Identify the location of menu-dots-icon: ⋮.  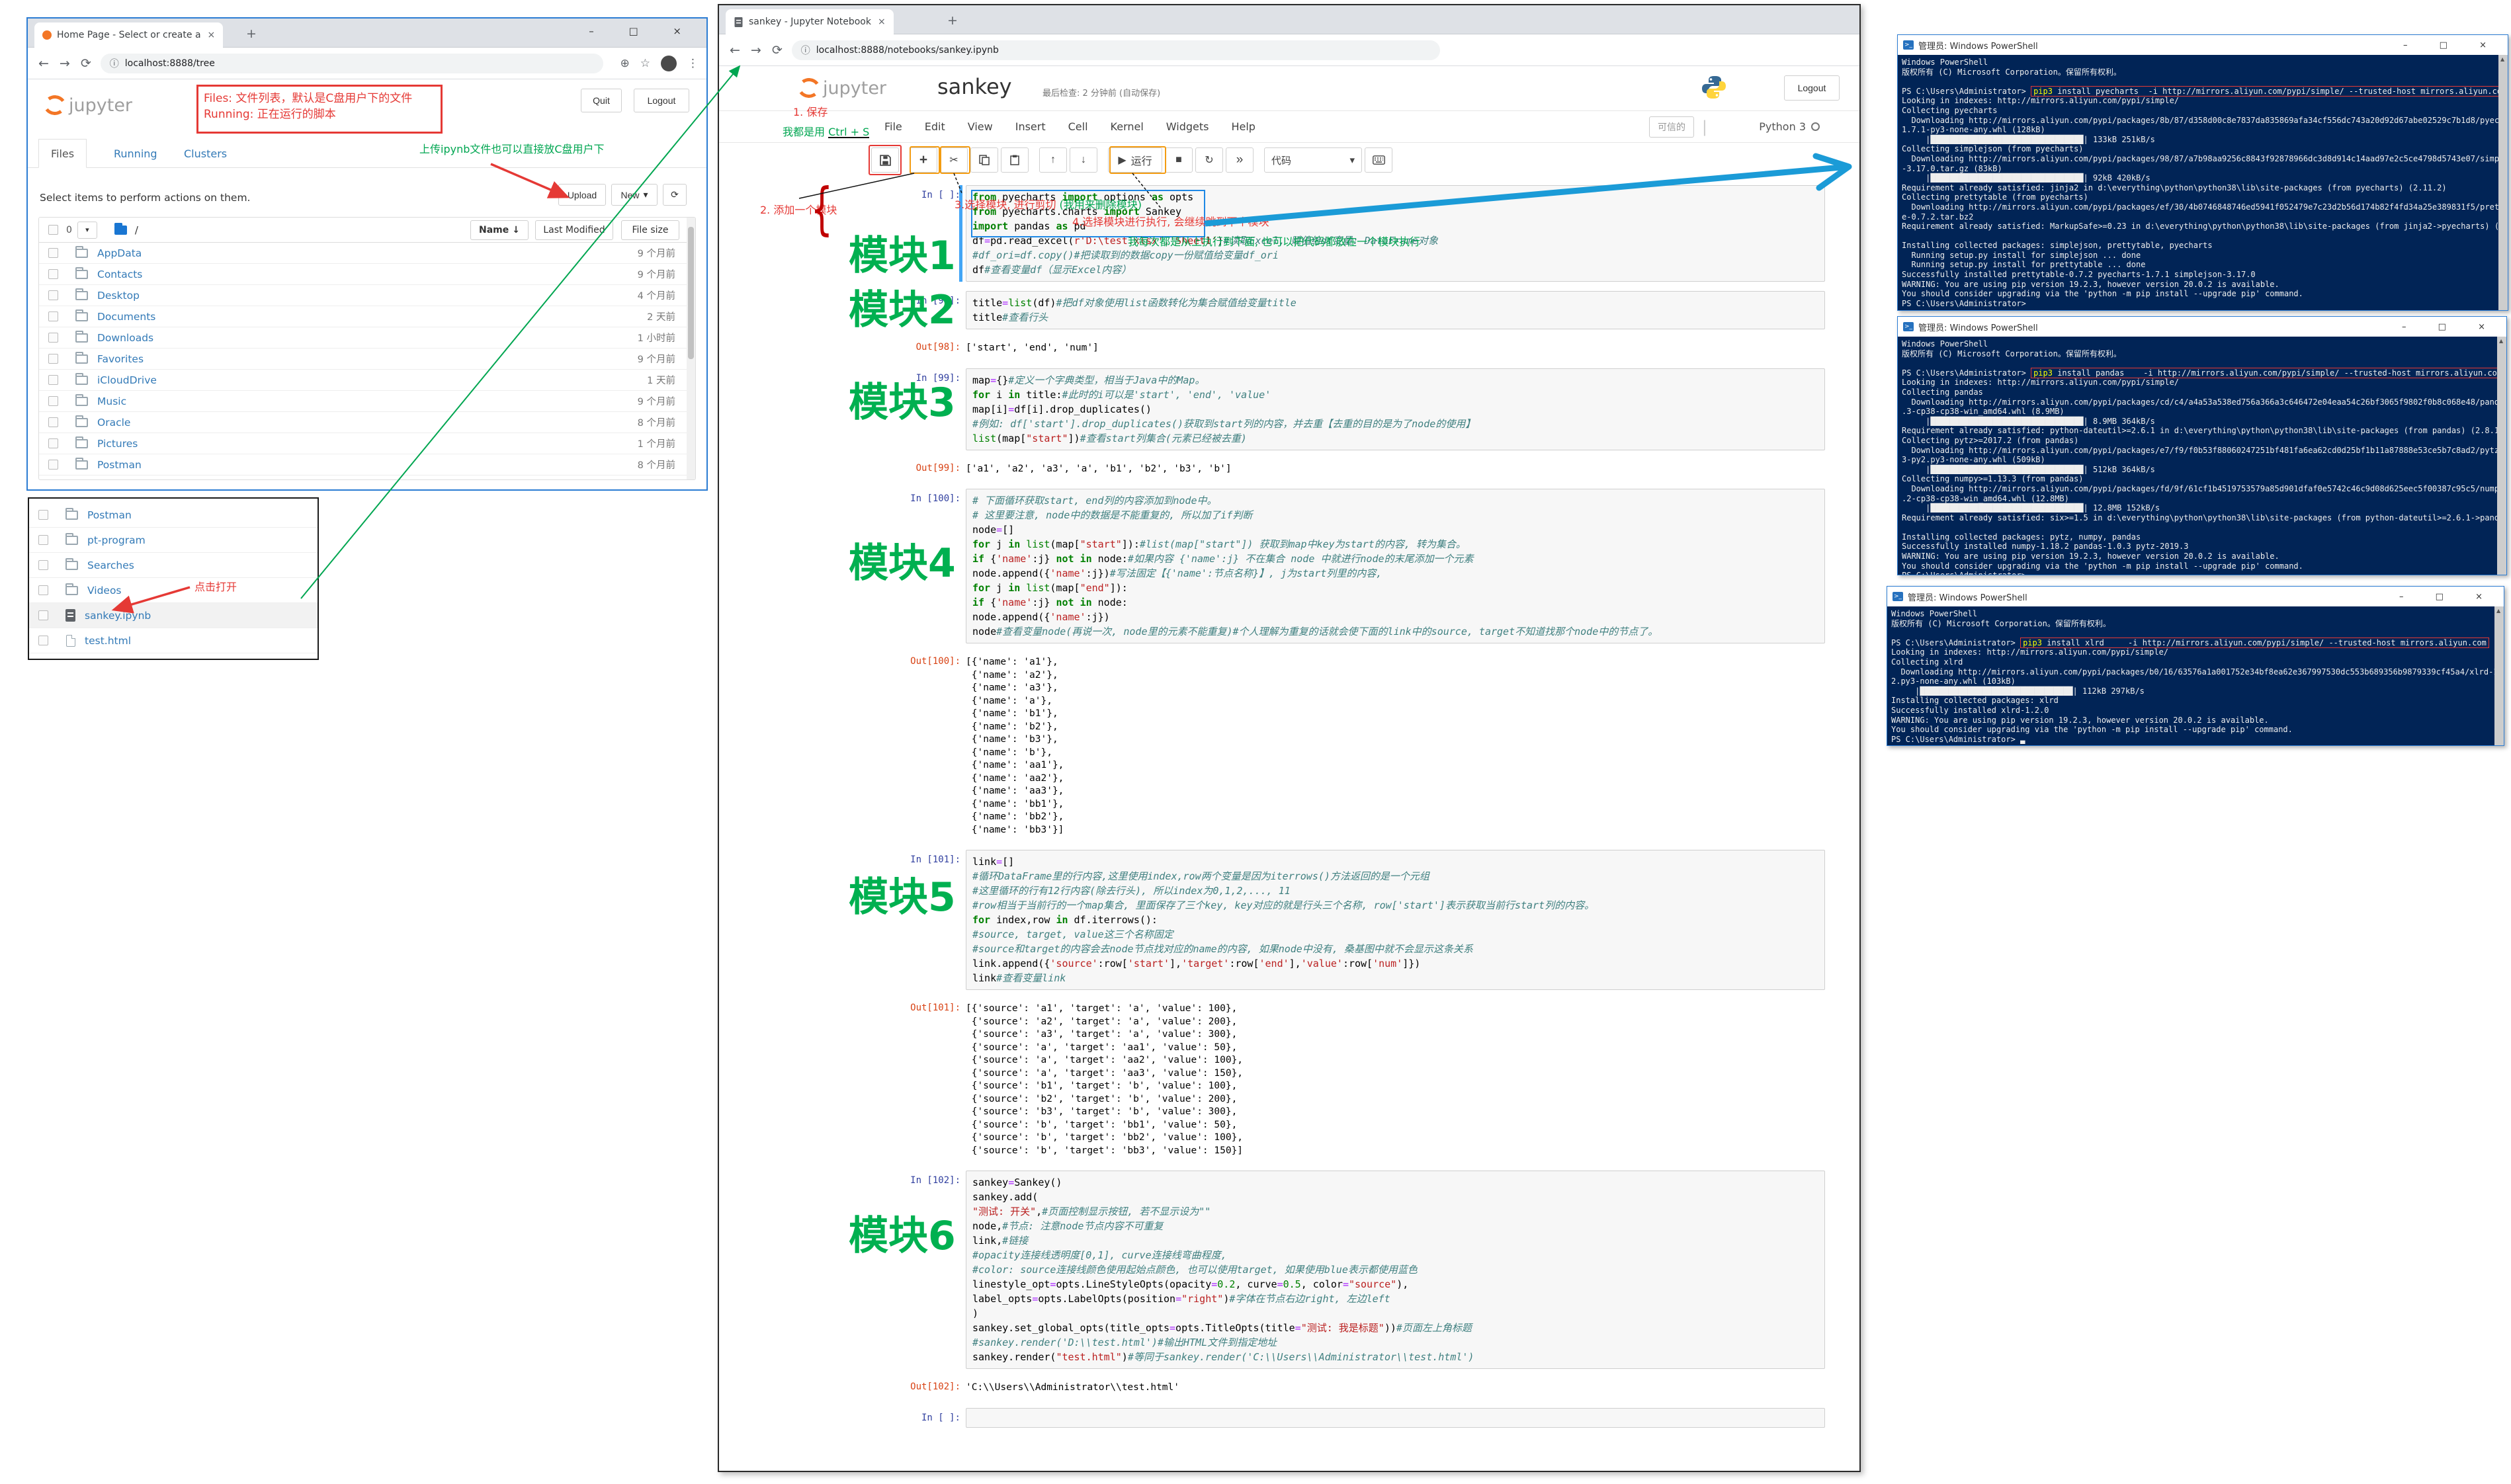
(693, 63).